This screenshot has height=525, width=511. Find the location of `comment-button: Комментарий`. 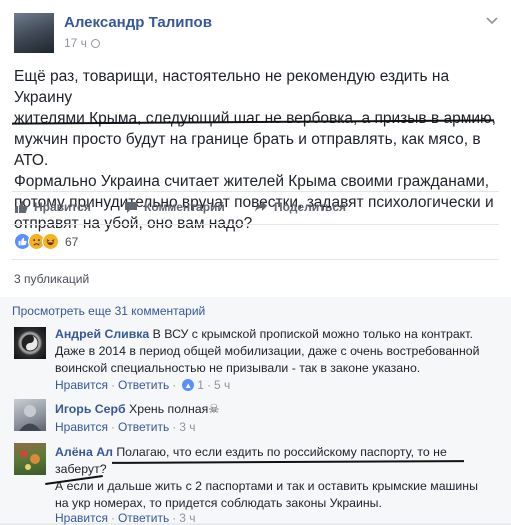

comment-button: Комментарий is located at coordinates (174, 207).